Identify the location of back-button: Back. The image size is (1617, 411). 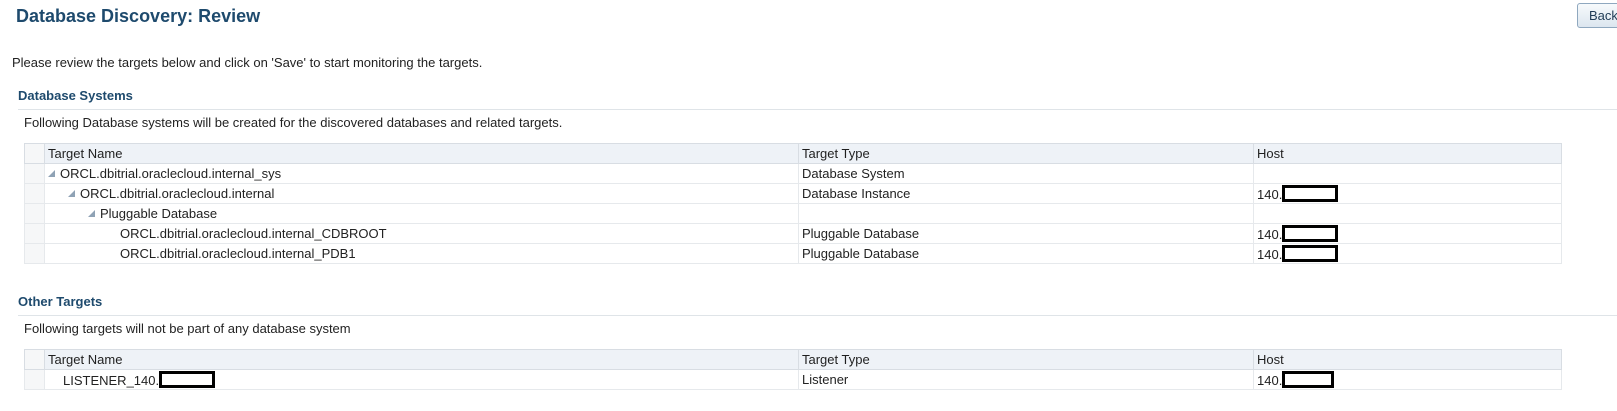
(1597, 15).